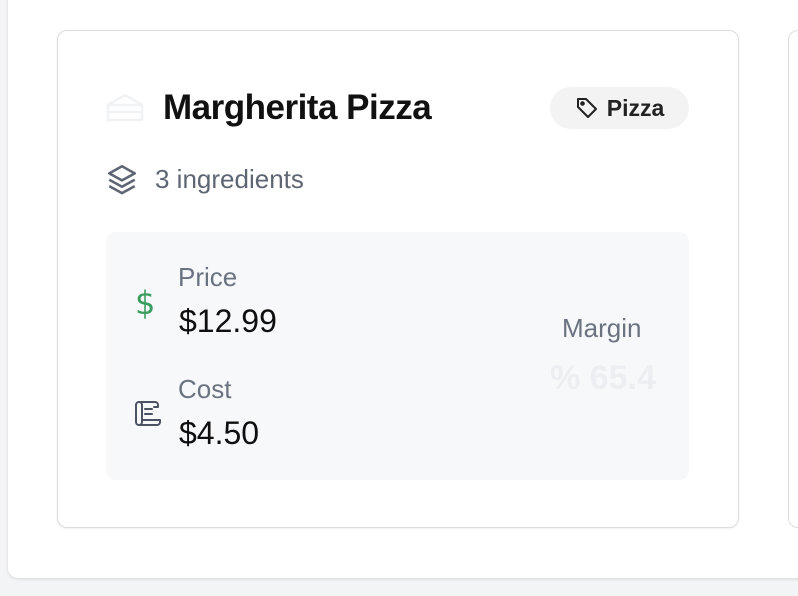 The width and height of the screenshot is (798, 596). What do you see at coordinates (148, 413) in the screenshot?
I see `receipt-icon` at bounding box center [148, 413].